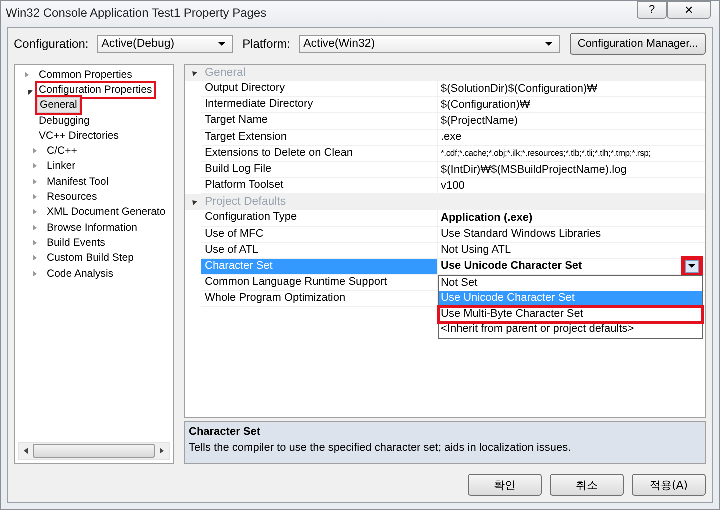 The width and height of the screenshot is (720, 510). What do you see at coordinates (479, 120) in the screenshot?
I see `property-value: $(ProjectName)` at bounding box center [479, 120].